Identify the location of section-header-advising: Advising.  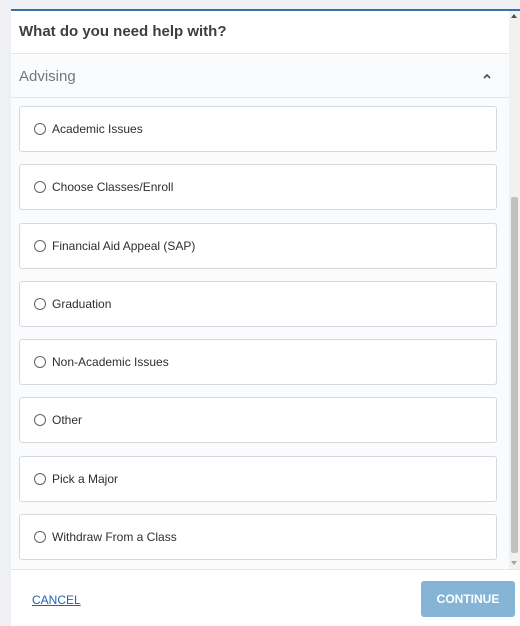
(260, 76).